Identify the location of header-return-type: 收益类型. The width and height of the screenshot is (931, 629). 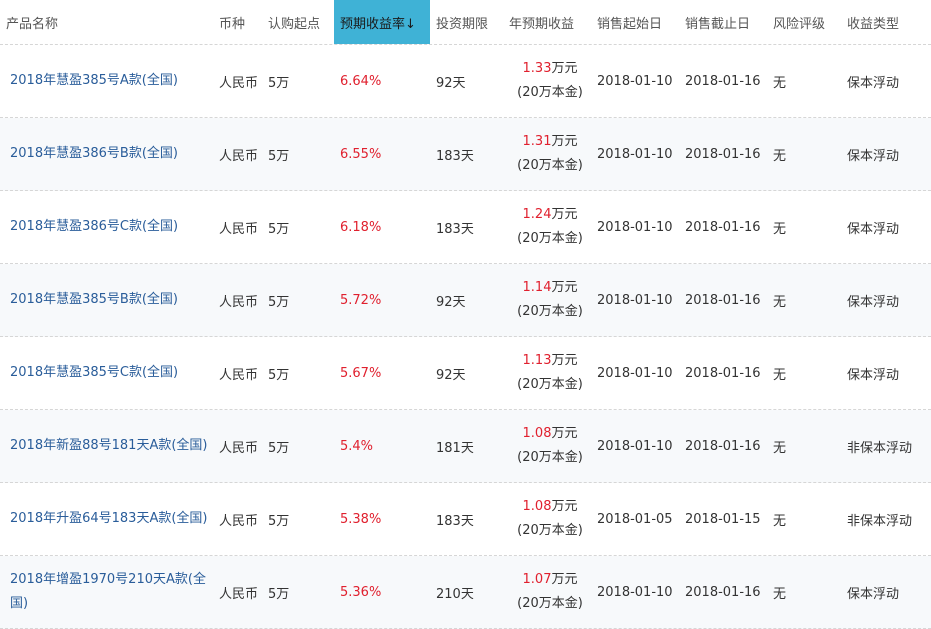
(886, 22).